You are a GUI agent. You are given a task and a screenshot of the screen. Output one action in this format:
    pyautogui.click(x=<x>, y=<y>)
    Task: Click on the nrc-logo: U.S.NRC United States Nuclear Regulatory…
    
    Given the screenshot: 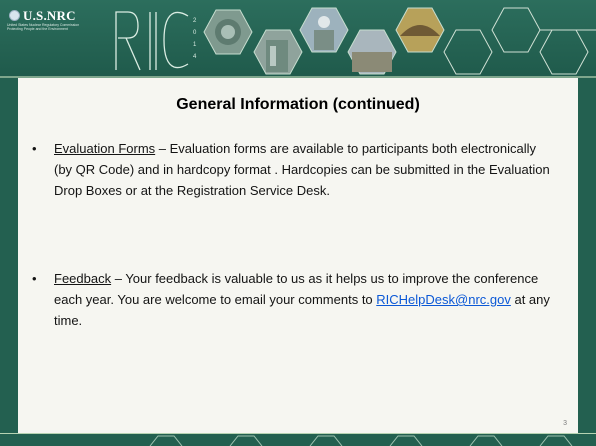 What is the action you would take?
    pyautogui.click(x=49, y=21)
    